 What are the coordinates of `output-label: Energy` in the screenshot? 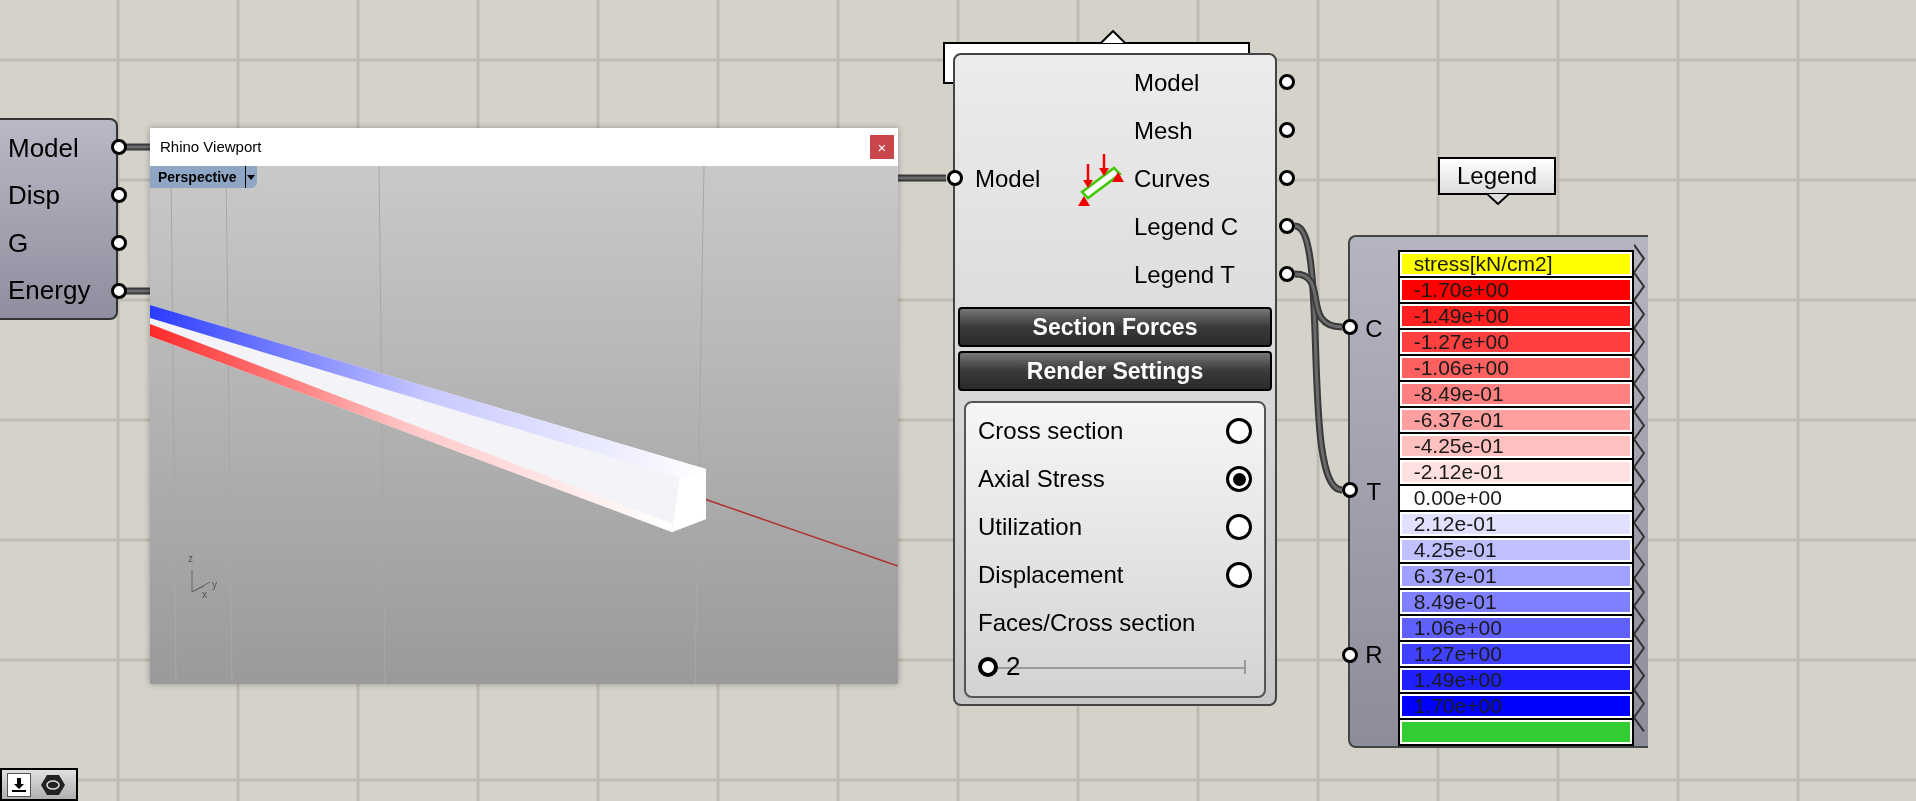 It's located at (49, 290).